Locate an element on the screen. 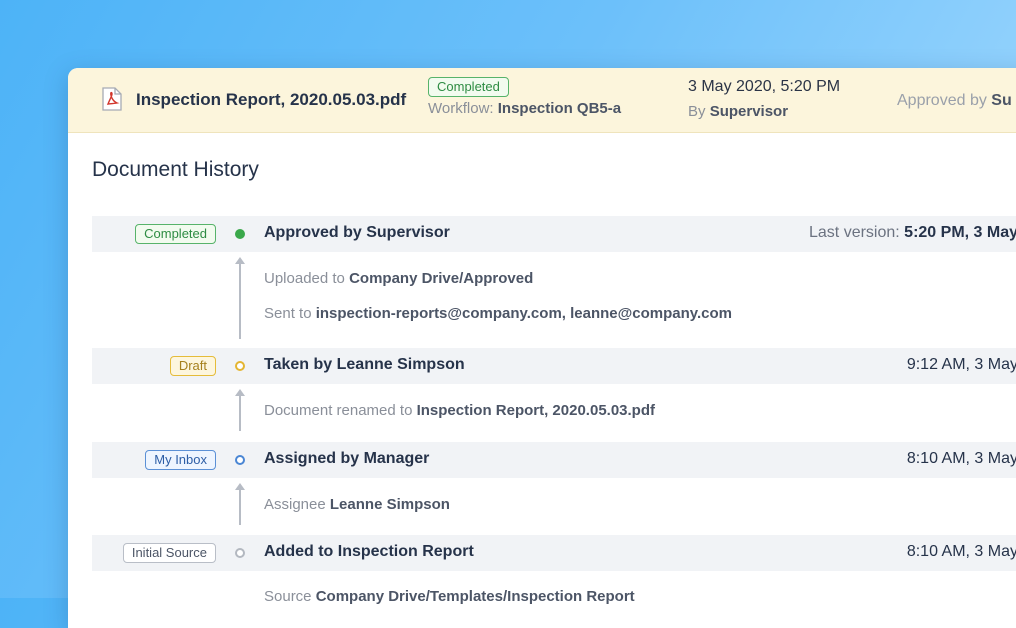  status-tag-source: Initial Source is located at coordinates (169, 553).